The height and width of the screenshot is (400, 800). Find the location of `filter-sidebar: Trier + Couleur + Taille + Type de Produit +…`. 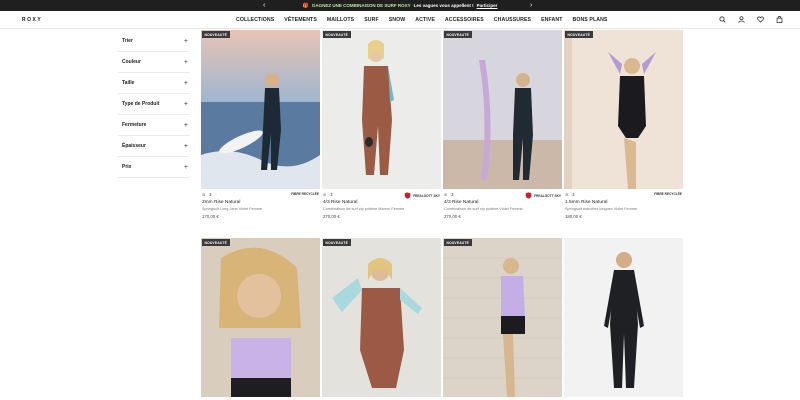

filter-sidebar: Trier + Couleur + Taille + Type de Produit +… is located at coordinates (154, 104).